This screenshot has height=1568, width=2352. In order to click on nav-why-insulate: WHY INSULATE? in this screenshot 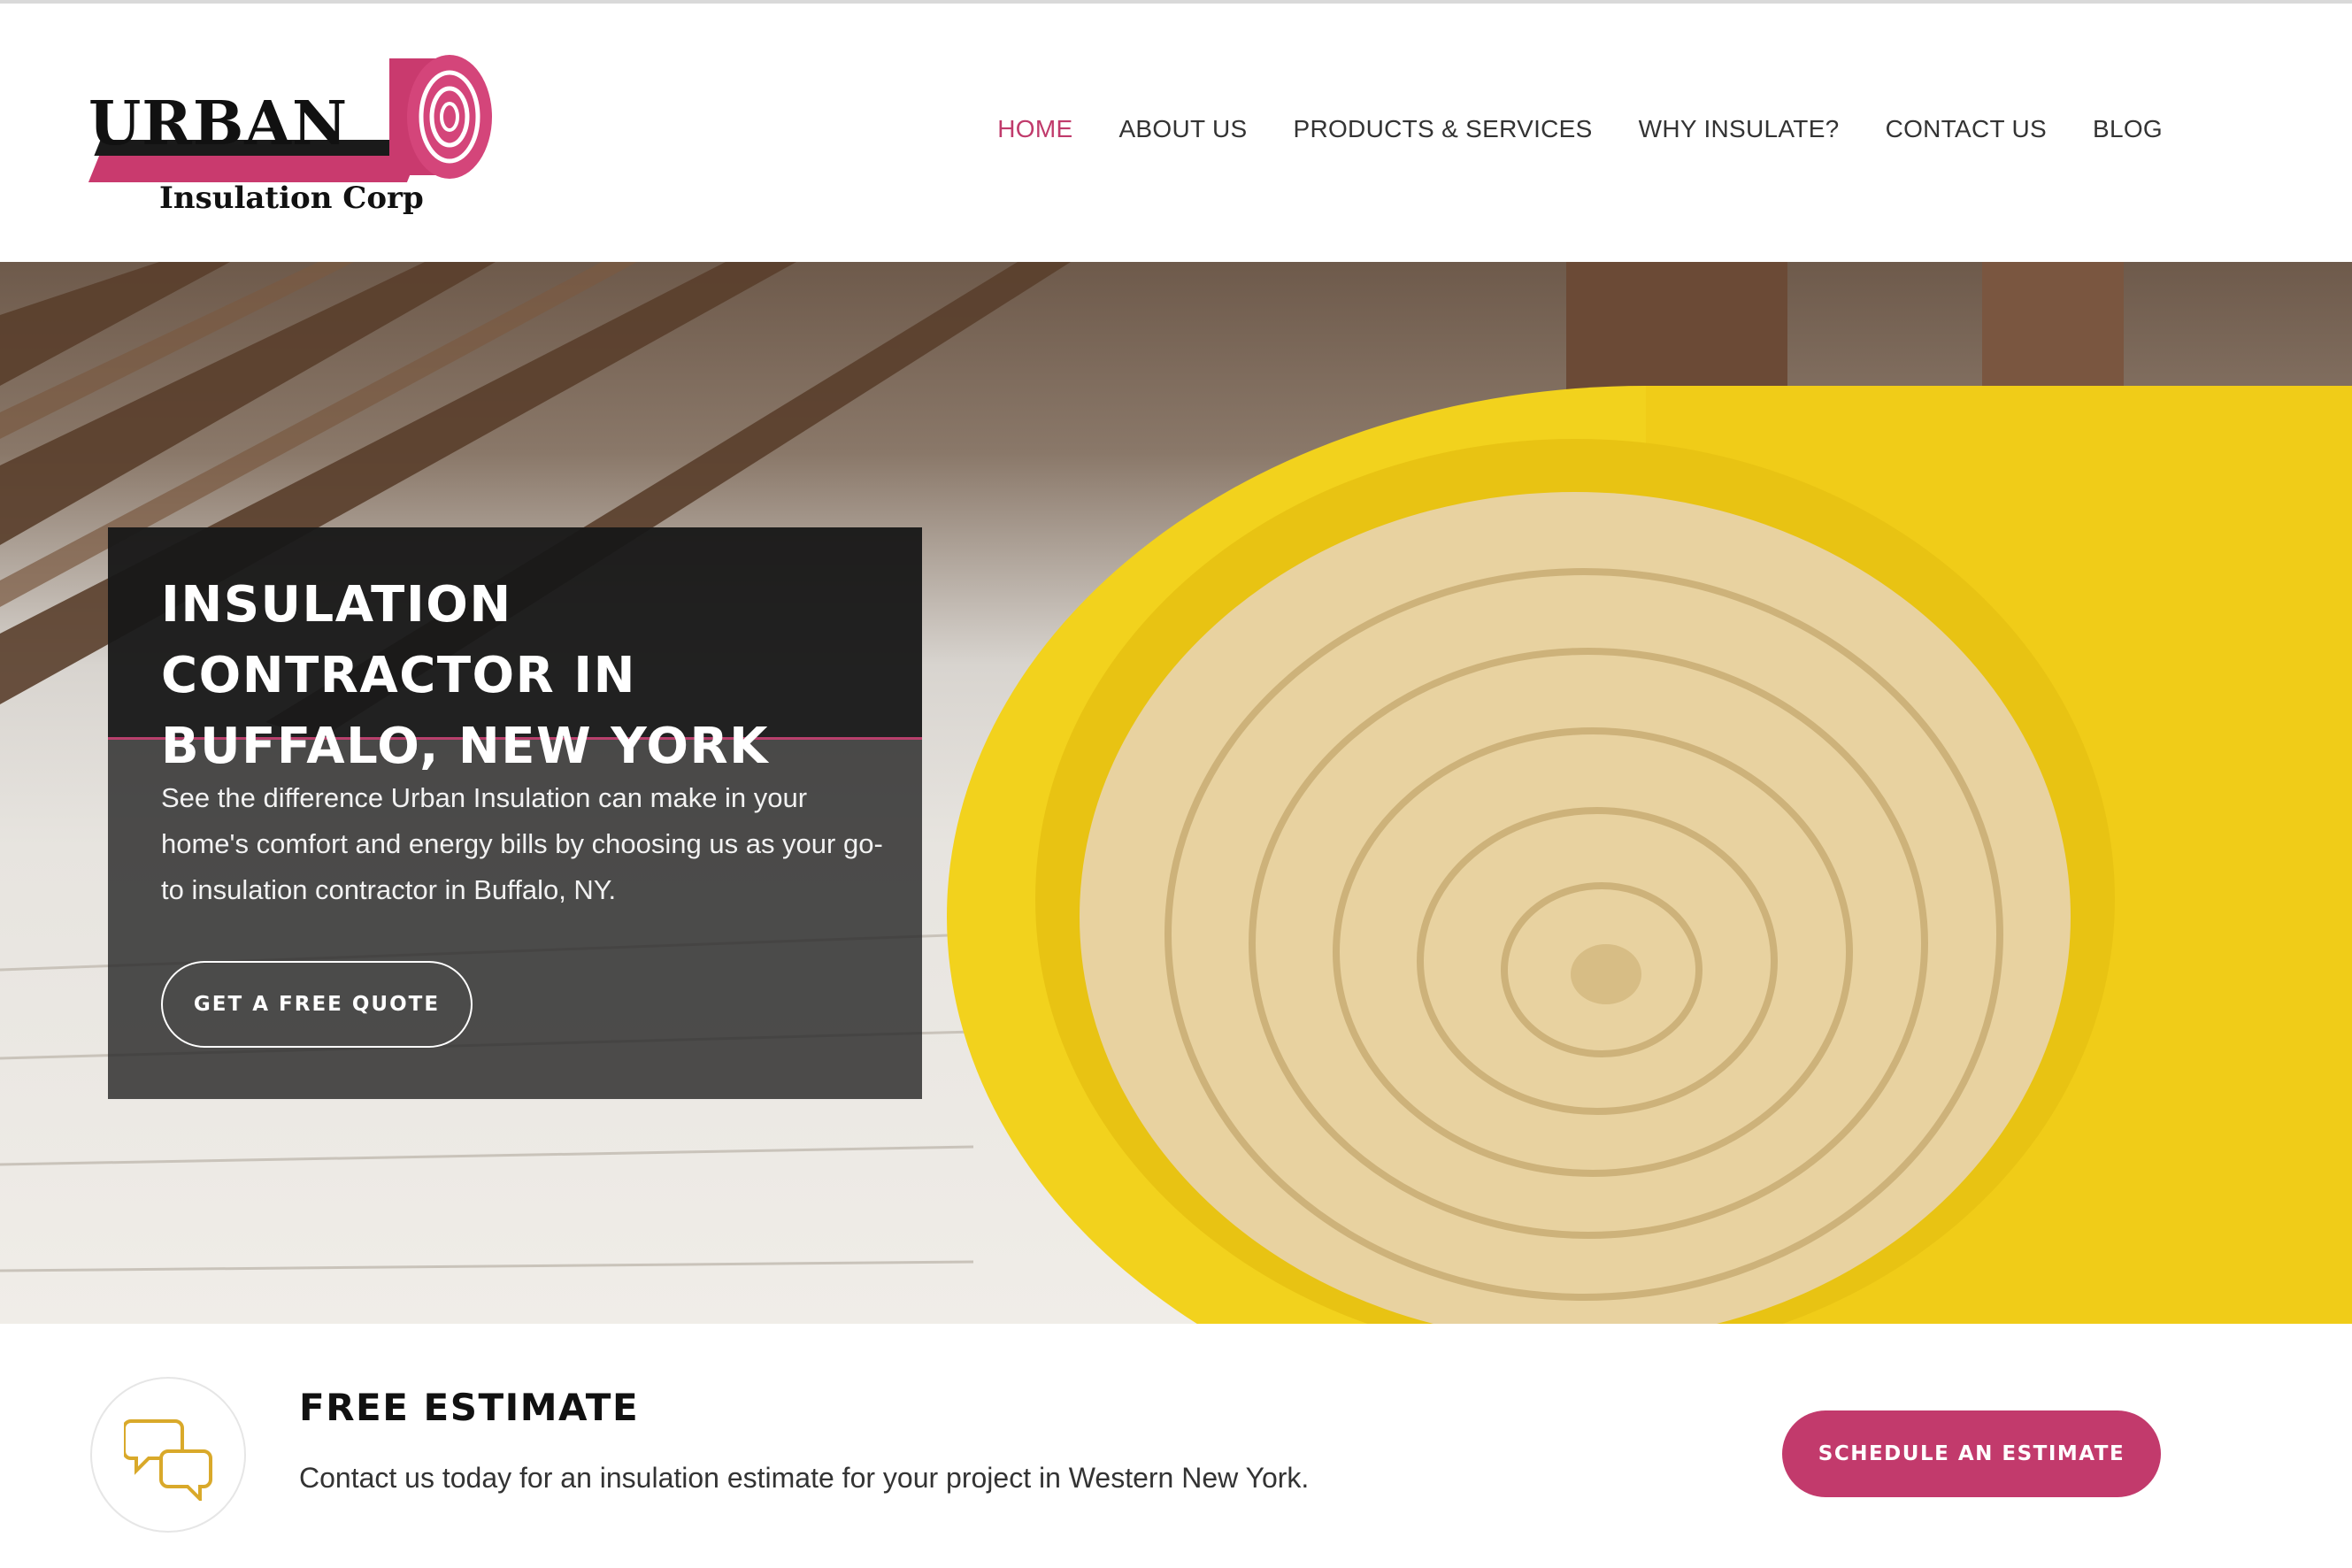, I will do `click(1739, 129)`.